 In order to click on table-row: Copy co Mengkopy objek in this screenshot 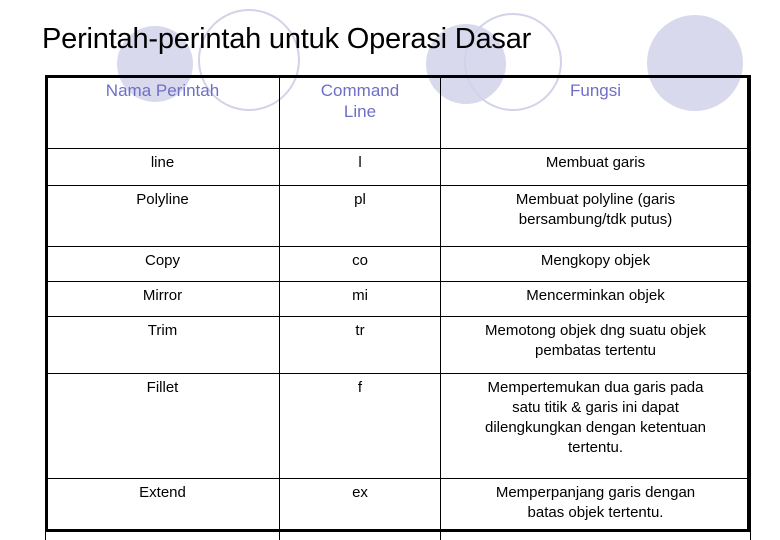, I will do `click(398, 264)`.